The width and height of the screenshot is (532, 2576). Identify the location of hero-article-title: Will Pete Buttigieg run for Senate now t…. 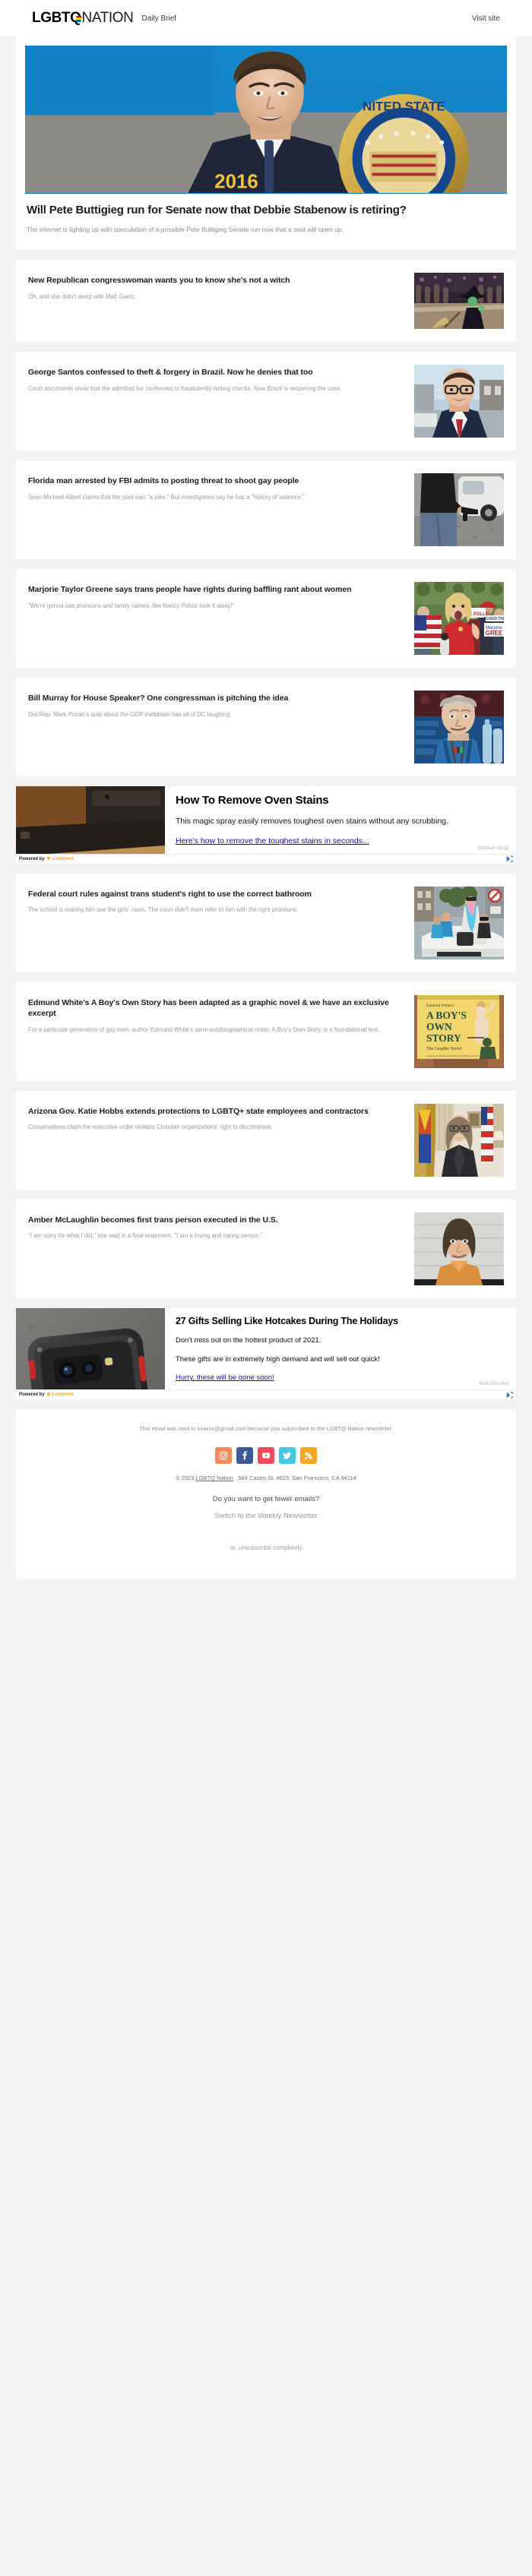
(266, 210).